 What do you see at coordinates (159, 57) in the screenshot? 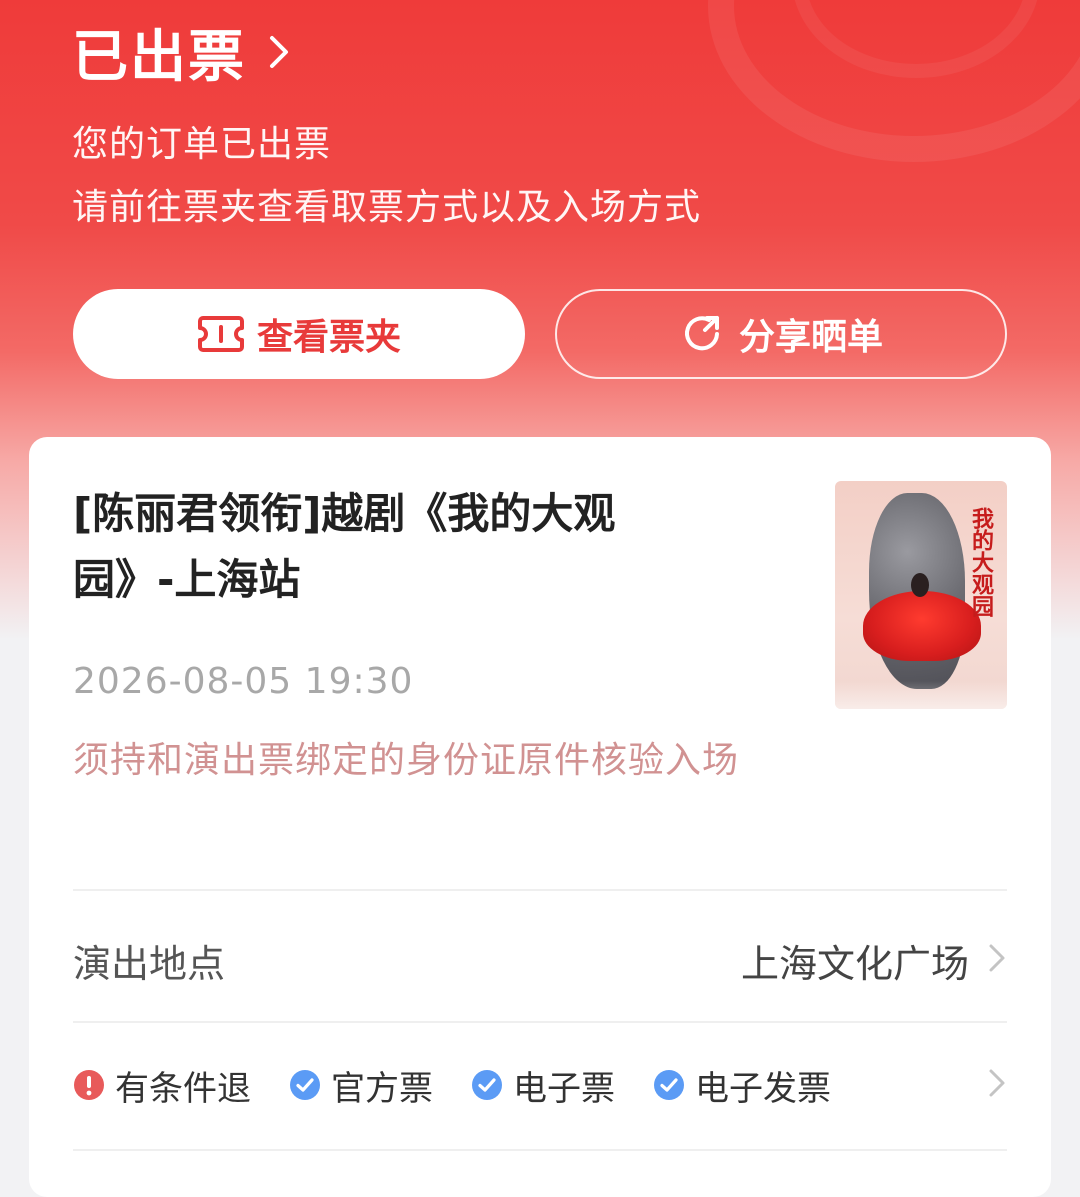
I see `order-status-title: 已出票` at bounding box center [159, 57].